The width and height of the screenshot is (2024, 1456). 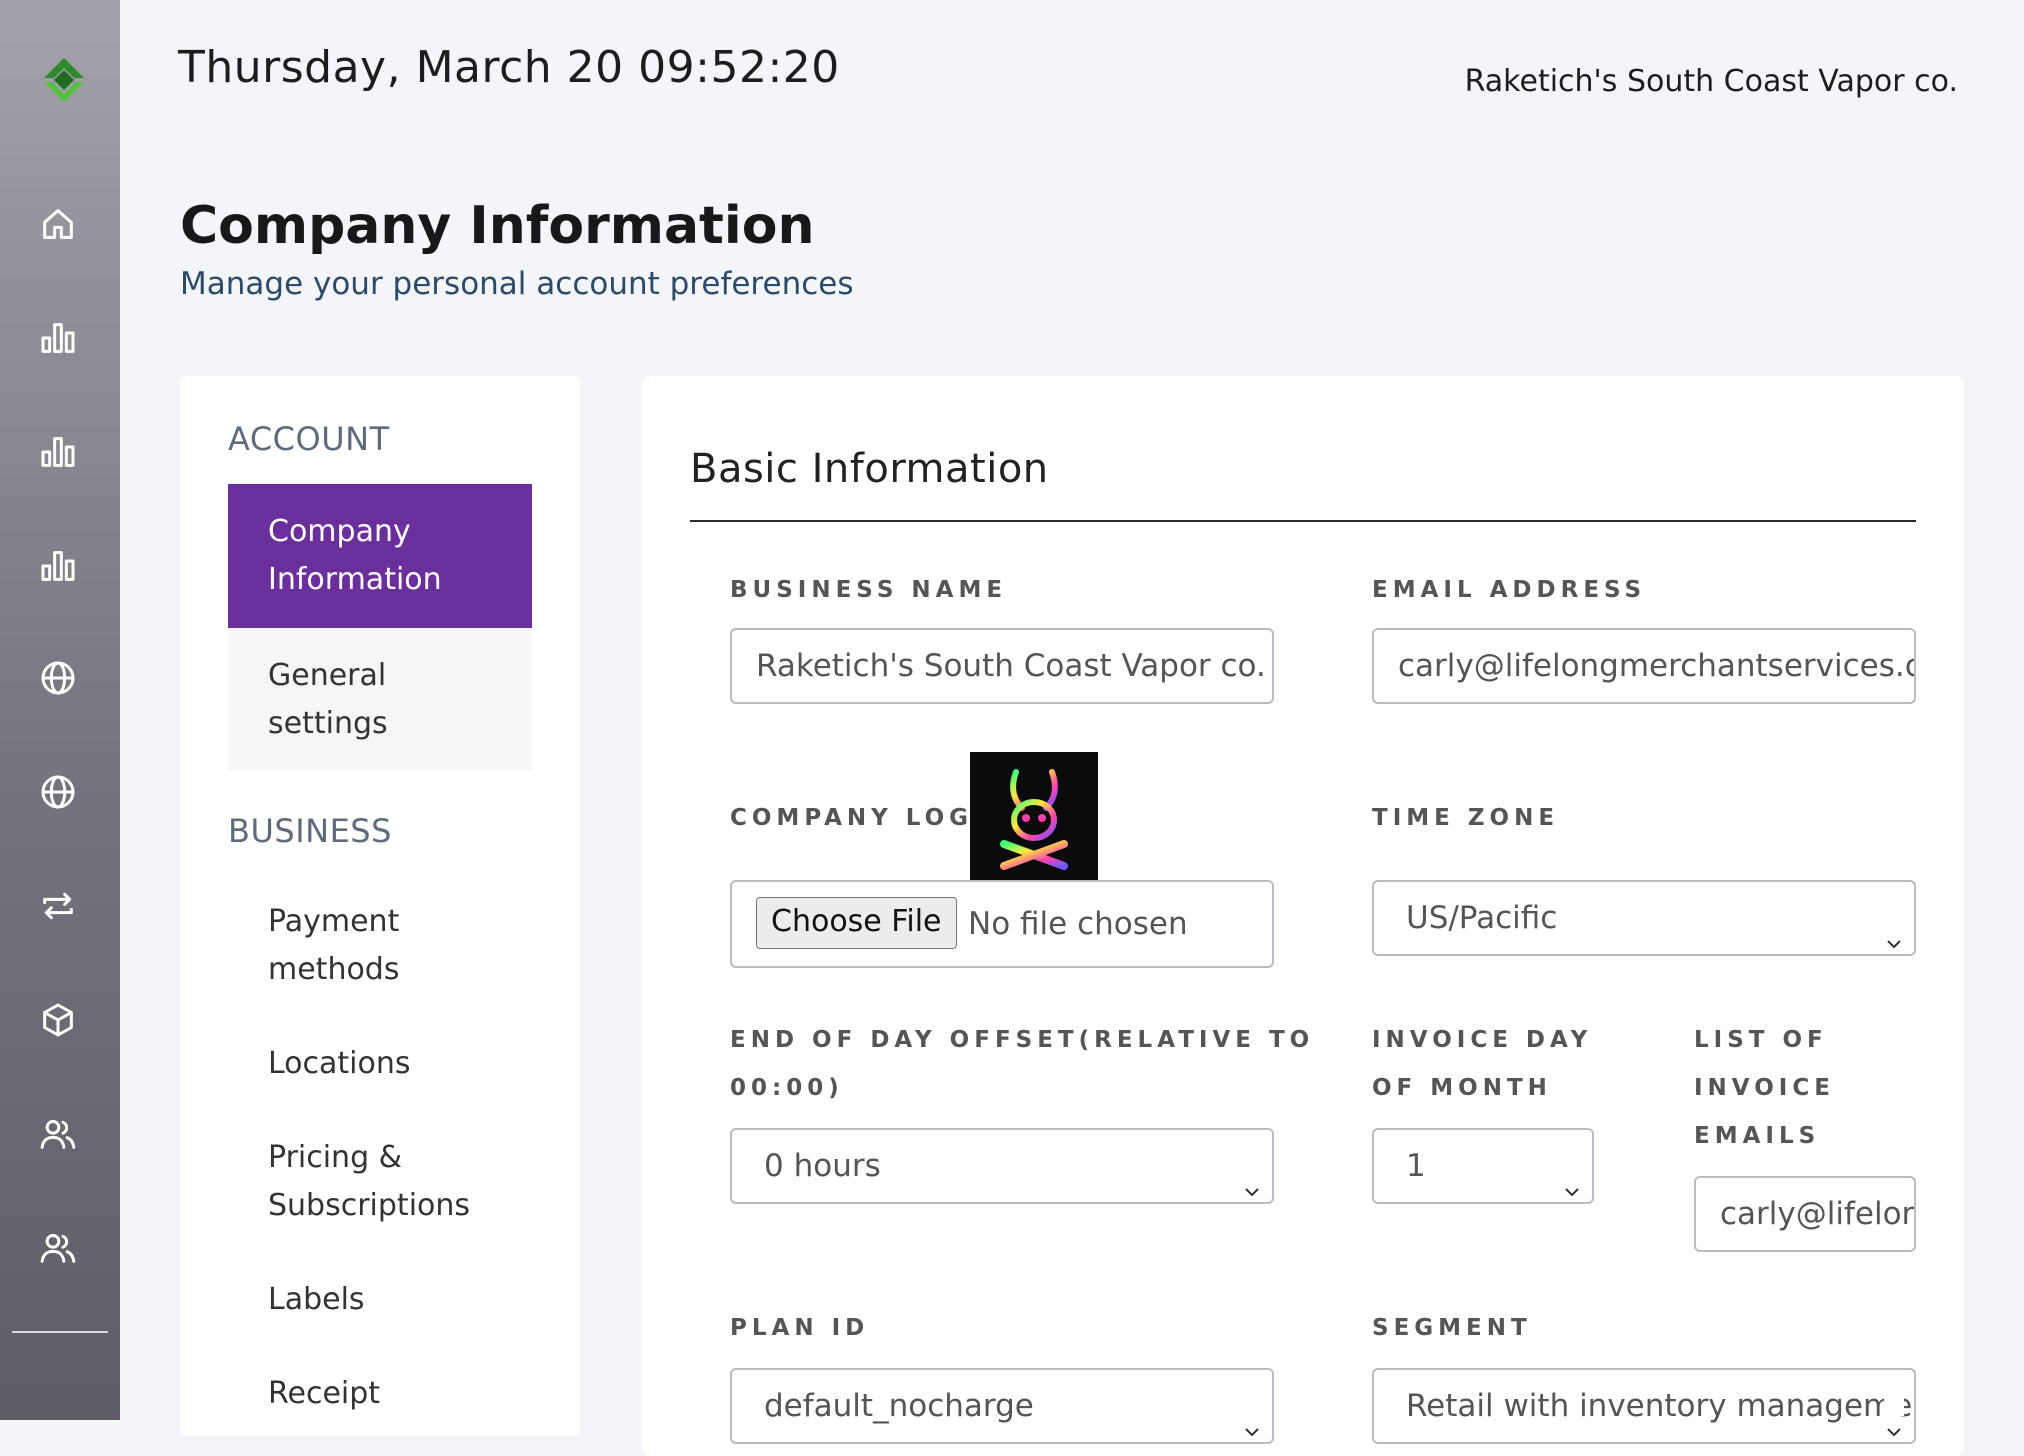 I want to click on nav-item-label: methods, so click(x=334, y=969).